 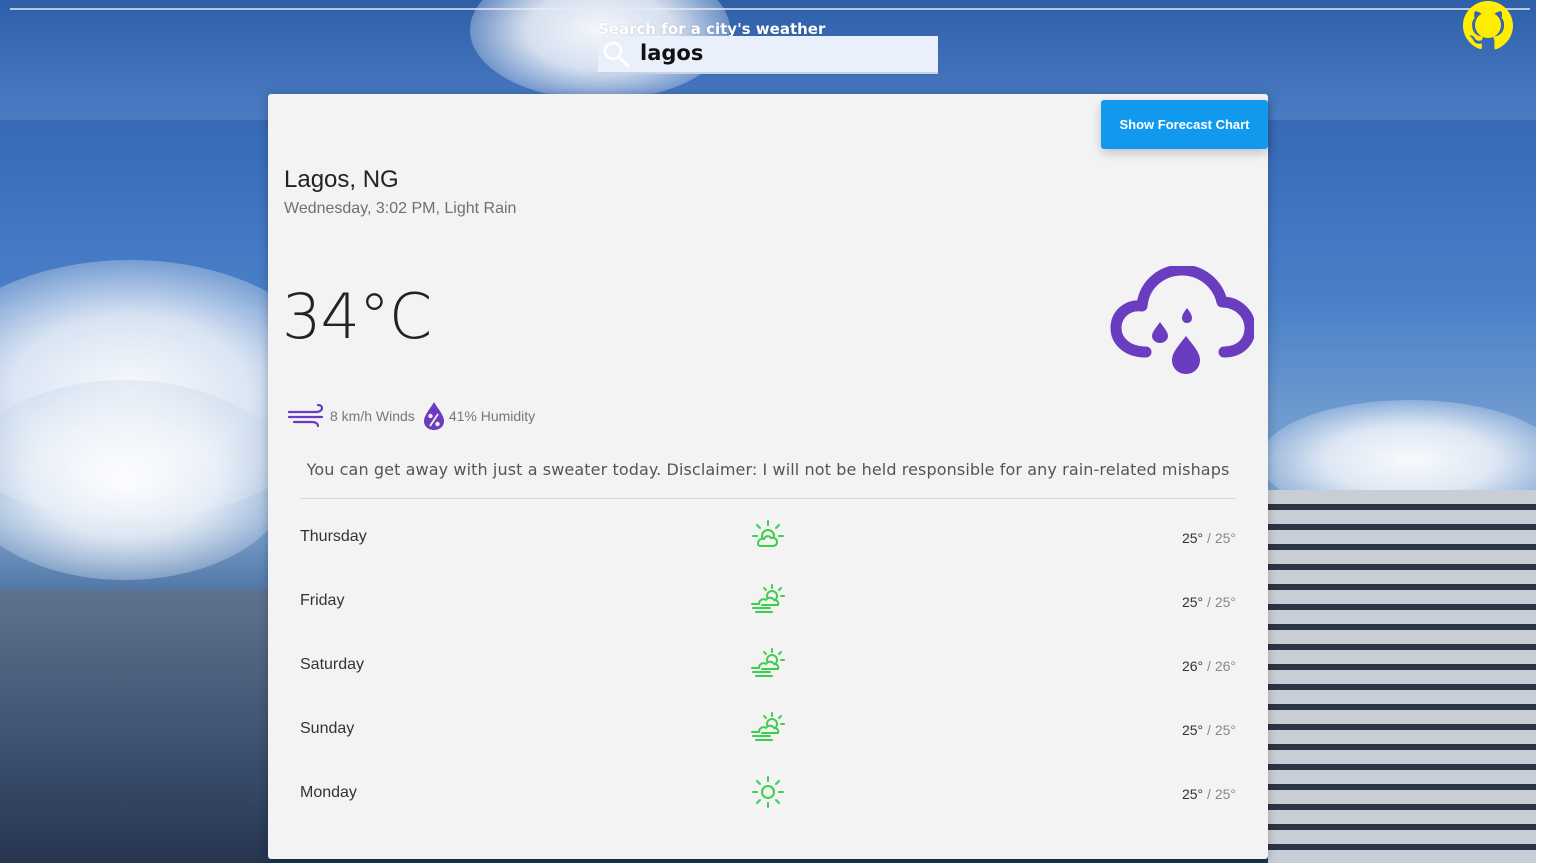 I want to click on forecast-row: Friday 25° / 25°, so click(x=768, y=602).